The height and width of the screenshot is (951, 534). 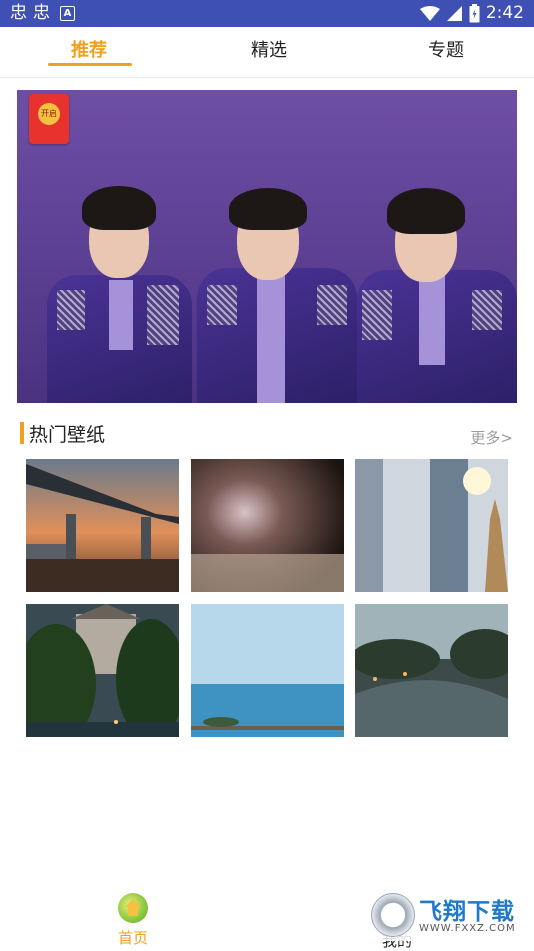 What do you see at coordinates (41, 13) in the screenshot?
I see `status-glyph-2: 忠` at bounding box center [41, 13].